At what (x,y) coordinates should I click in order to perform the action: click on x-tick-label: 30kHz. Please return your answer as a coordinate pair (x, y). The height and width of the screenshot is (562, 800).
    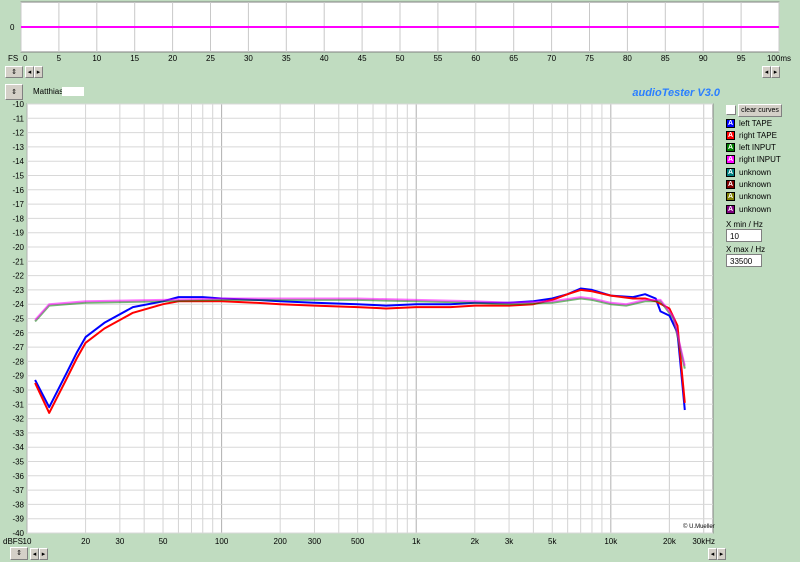
    Looking at the image, I should click on (703, 541).